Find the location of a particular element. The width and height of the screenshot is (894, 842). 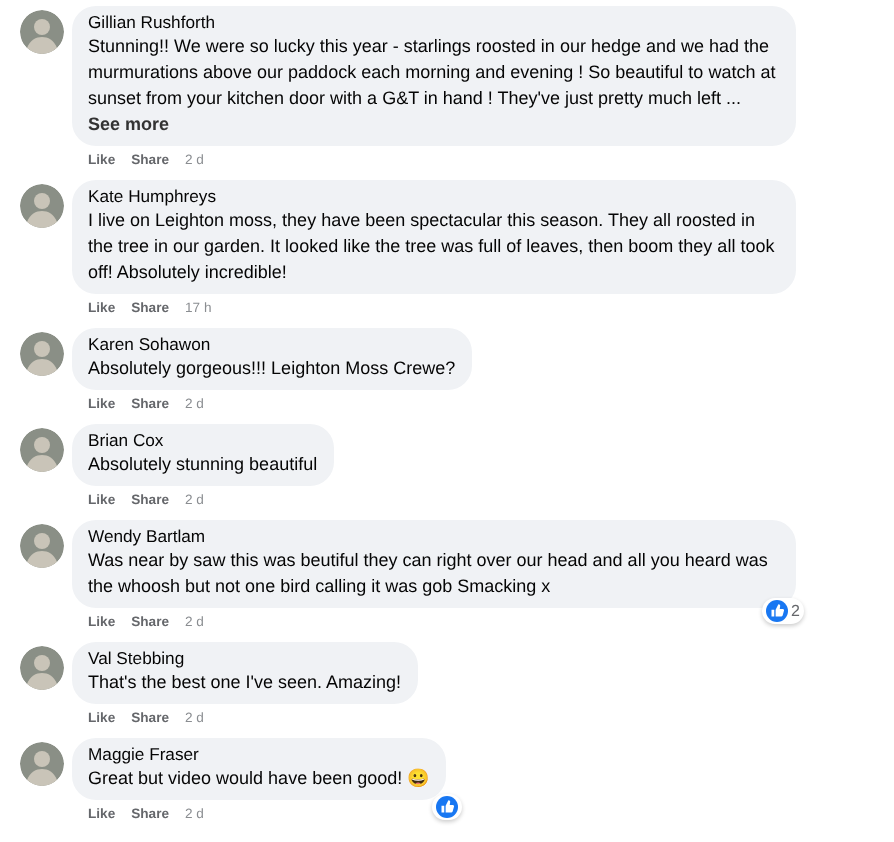

author-name: Wendy Bartlam is located at coordinates (434, 537).